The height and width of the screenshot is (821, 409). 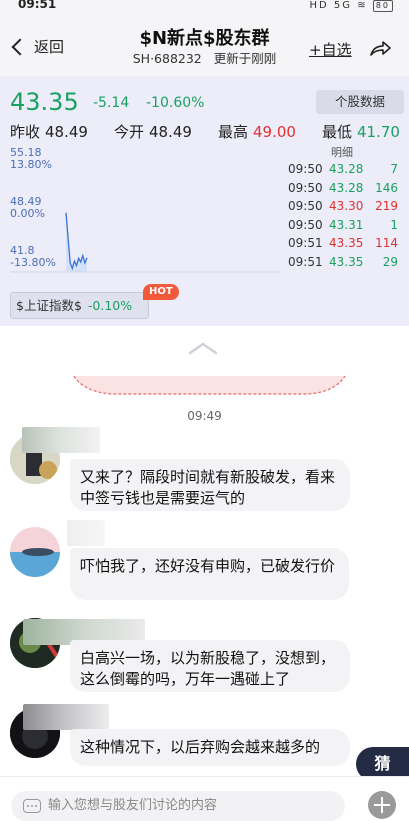 What do you see at coordinates (76, 242) in the screenshot?
I see `chart-area` at bounding box center [76, 242].